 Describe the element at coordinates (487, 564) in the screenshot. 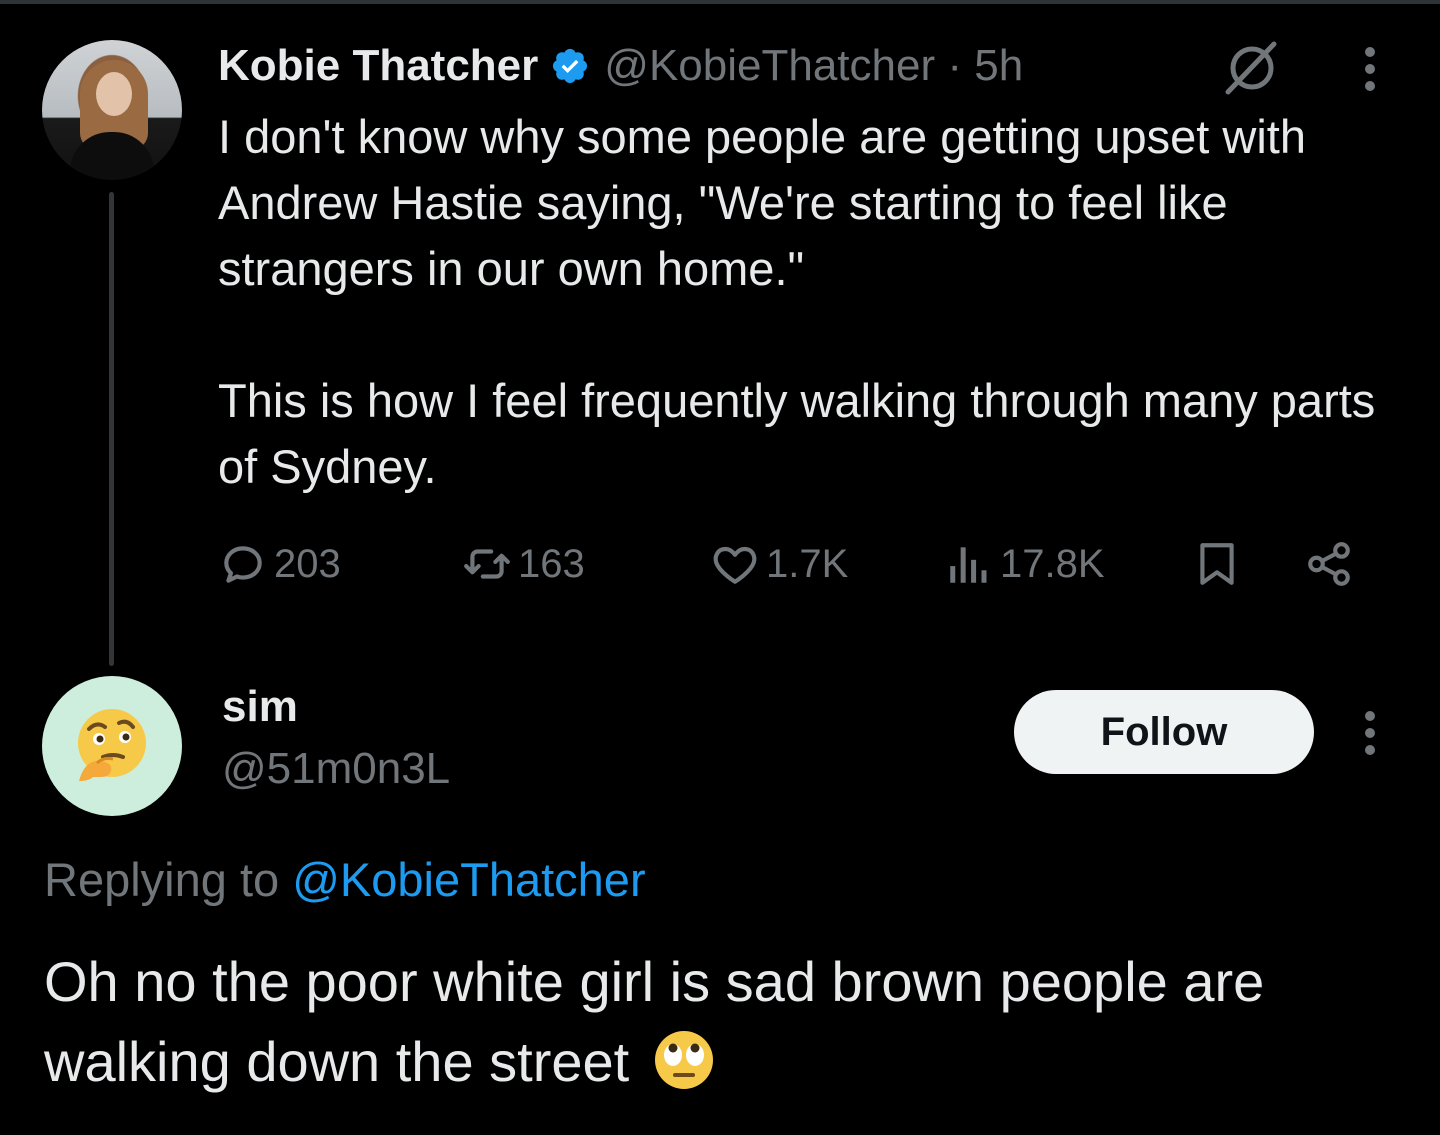

I see `repost-icon` at that location.